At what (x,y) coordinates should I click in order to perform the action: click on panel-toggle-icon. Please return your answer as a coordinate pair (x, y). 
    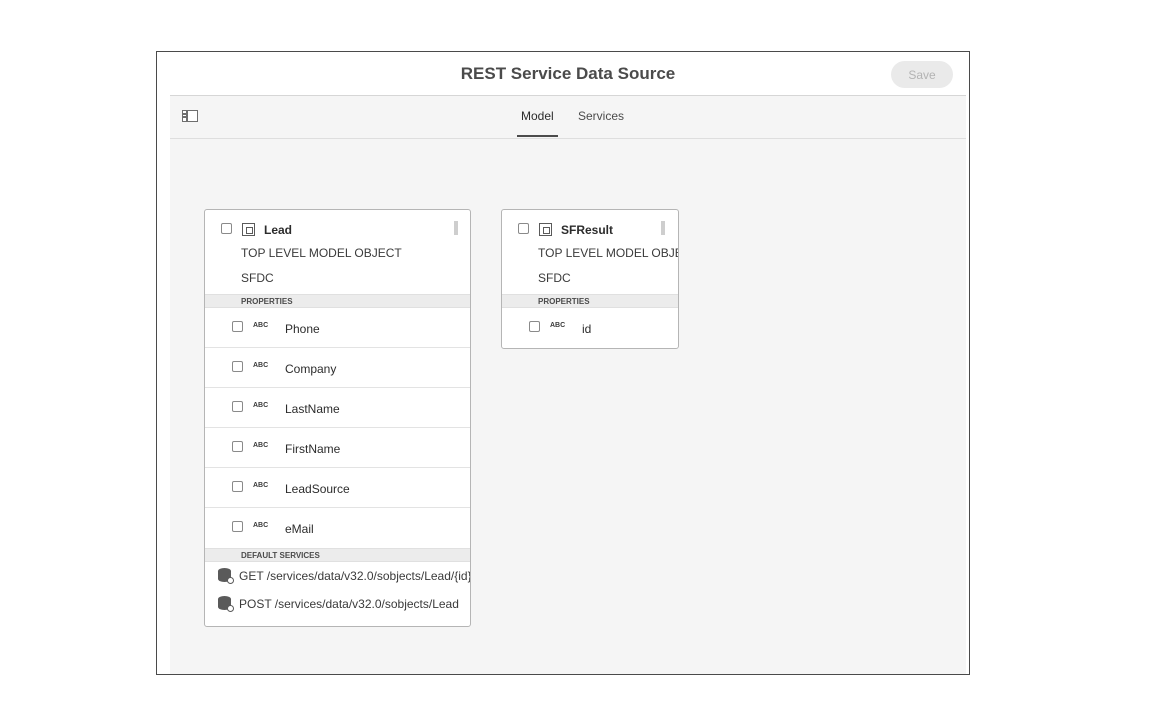
    Looking at the image, I should click on (190, 116).